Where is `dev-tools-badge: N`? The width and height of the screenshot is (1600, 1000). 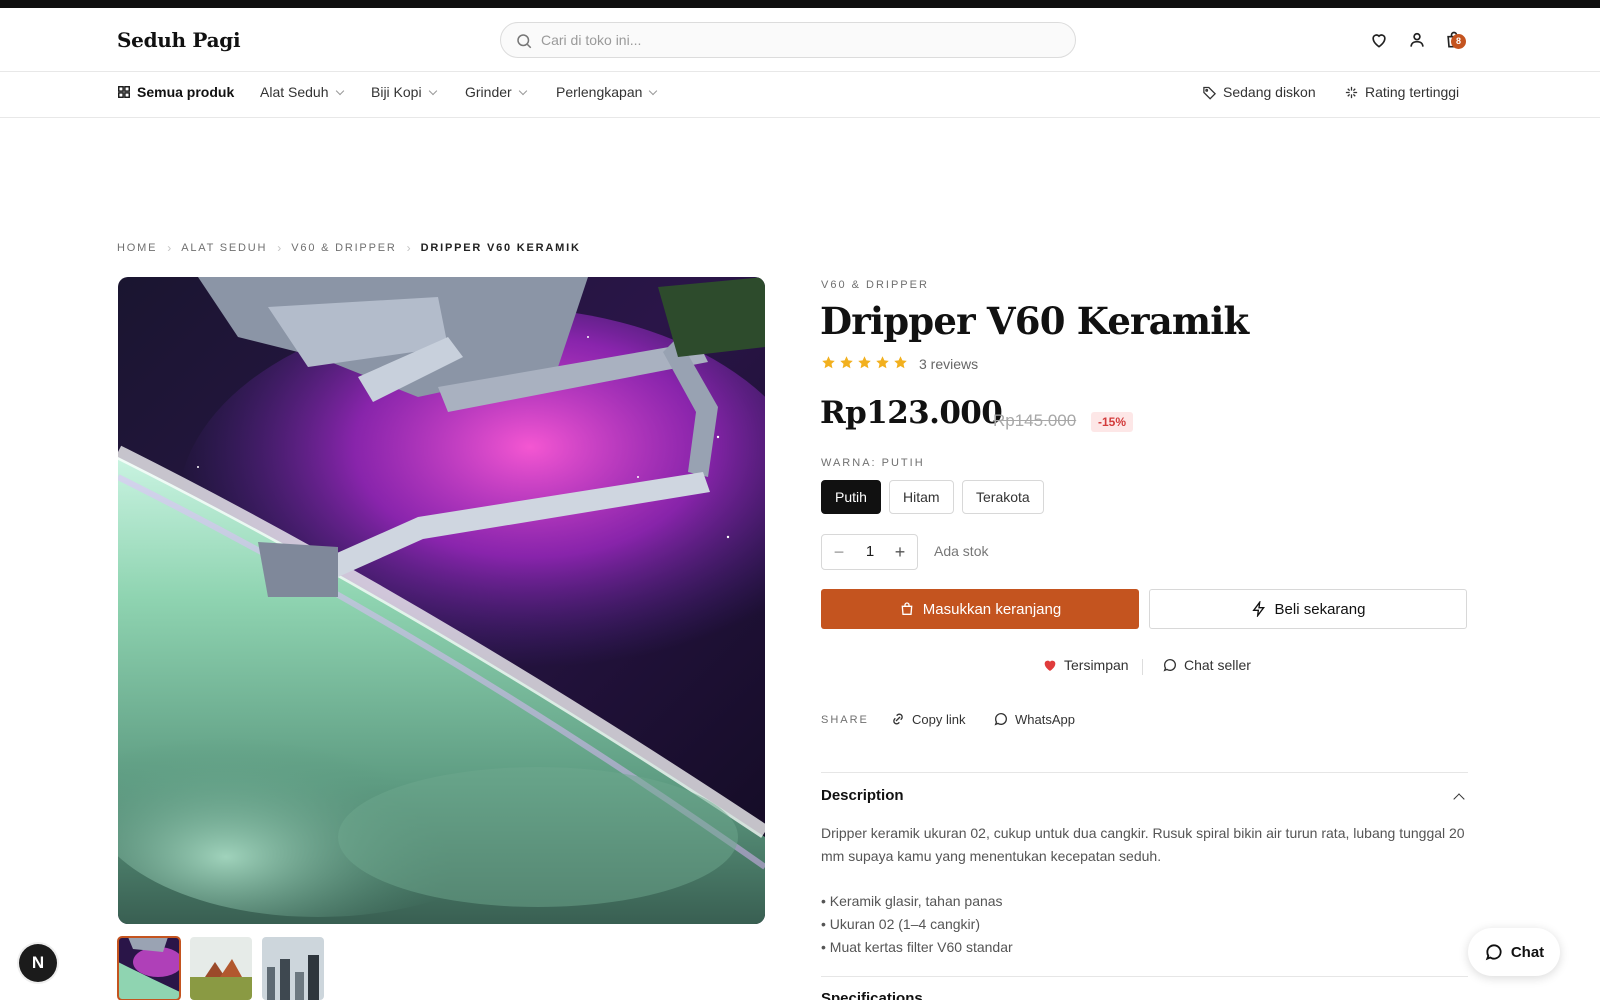 dev-tools-badge: N is located at coordinates (38, 963).